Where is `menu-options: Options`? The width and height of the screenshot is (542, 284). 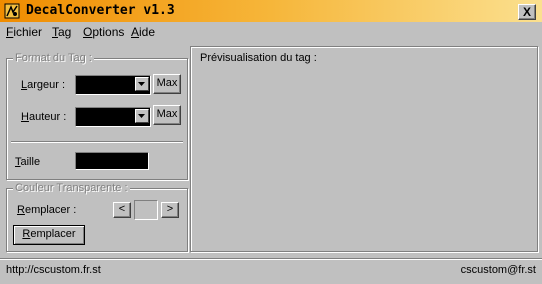 menu-options: Options is located at coordinates (103, 32).